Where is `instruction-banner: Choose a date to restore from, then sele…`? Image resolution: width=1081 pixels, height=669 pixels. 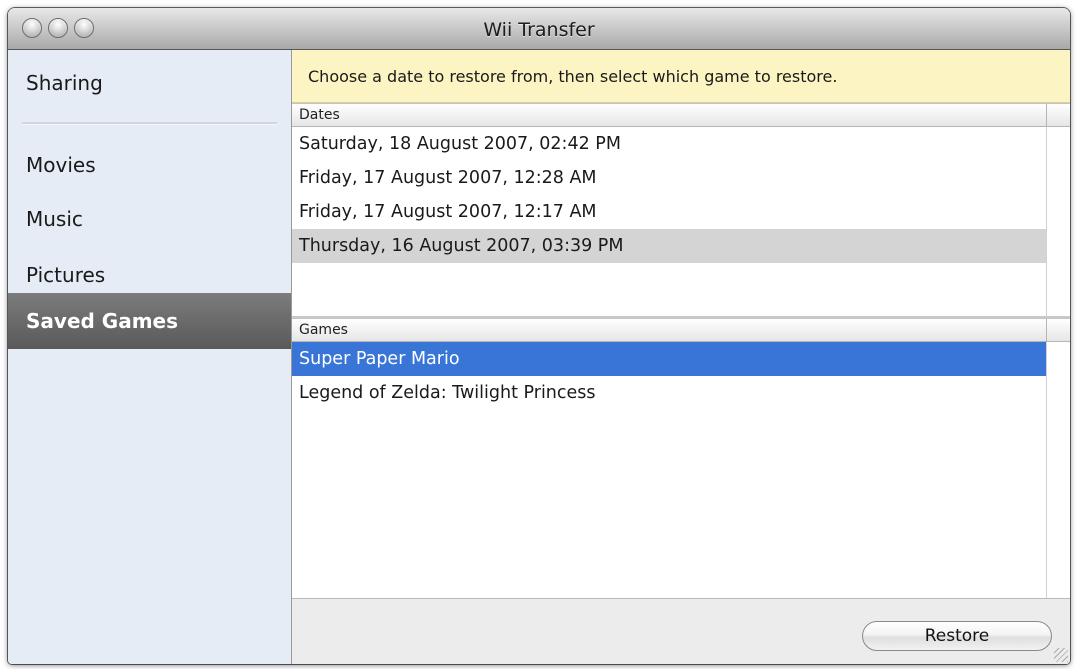
instruction-banner: Choose a date to restore from, then sele… is located at coordinates (681, 76).